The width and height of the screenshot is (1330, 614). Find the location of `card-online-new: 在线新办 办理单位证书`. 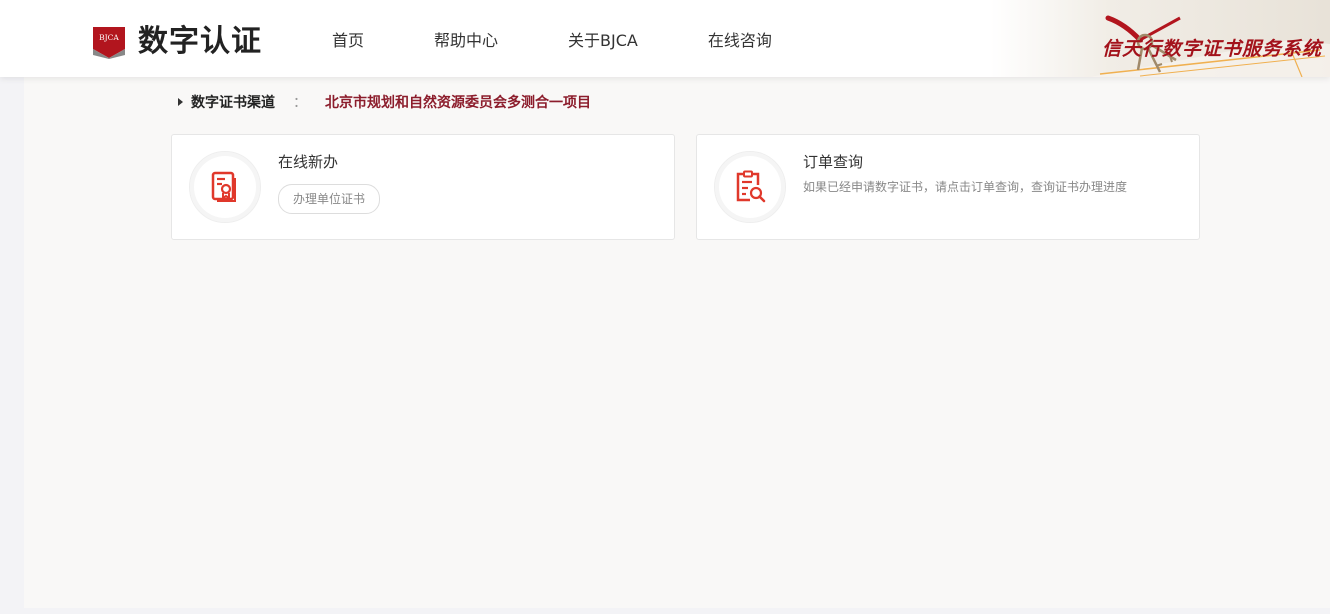

card-online-new: 在线新办 办理单位证书 is located at coordinates (423, 187).